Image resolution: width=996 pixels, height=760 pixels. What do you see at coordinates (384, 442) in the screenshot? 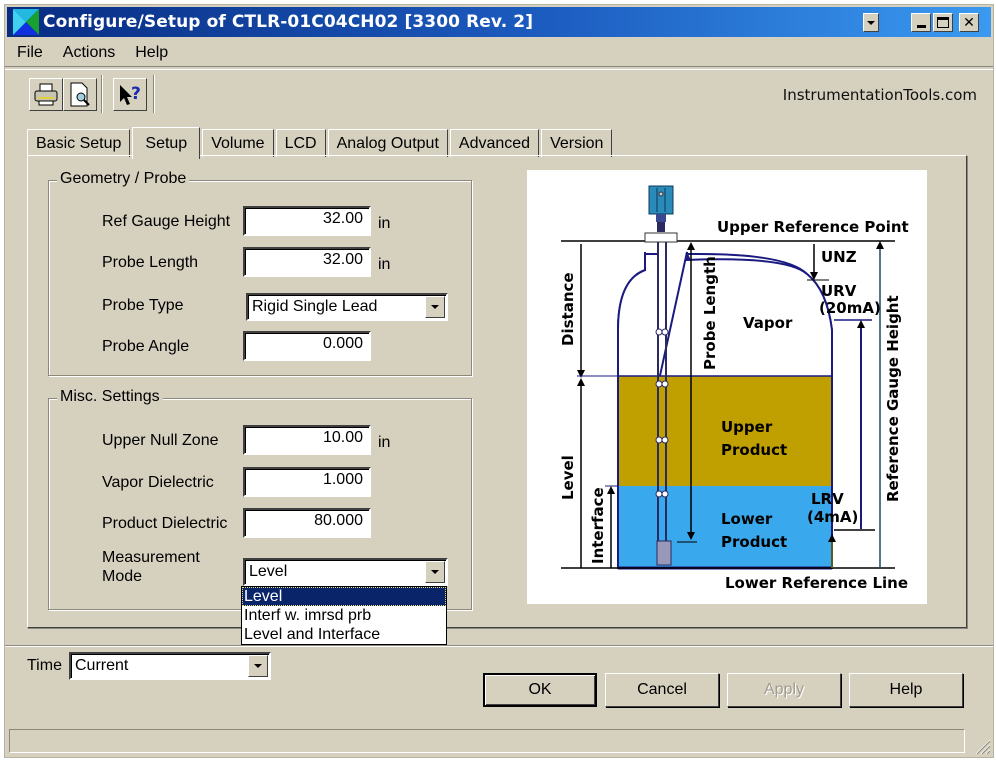
I see `upper-null-zone-unit: in` at bounding box center [384, 442].